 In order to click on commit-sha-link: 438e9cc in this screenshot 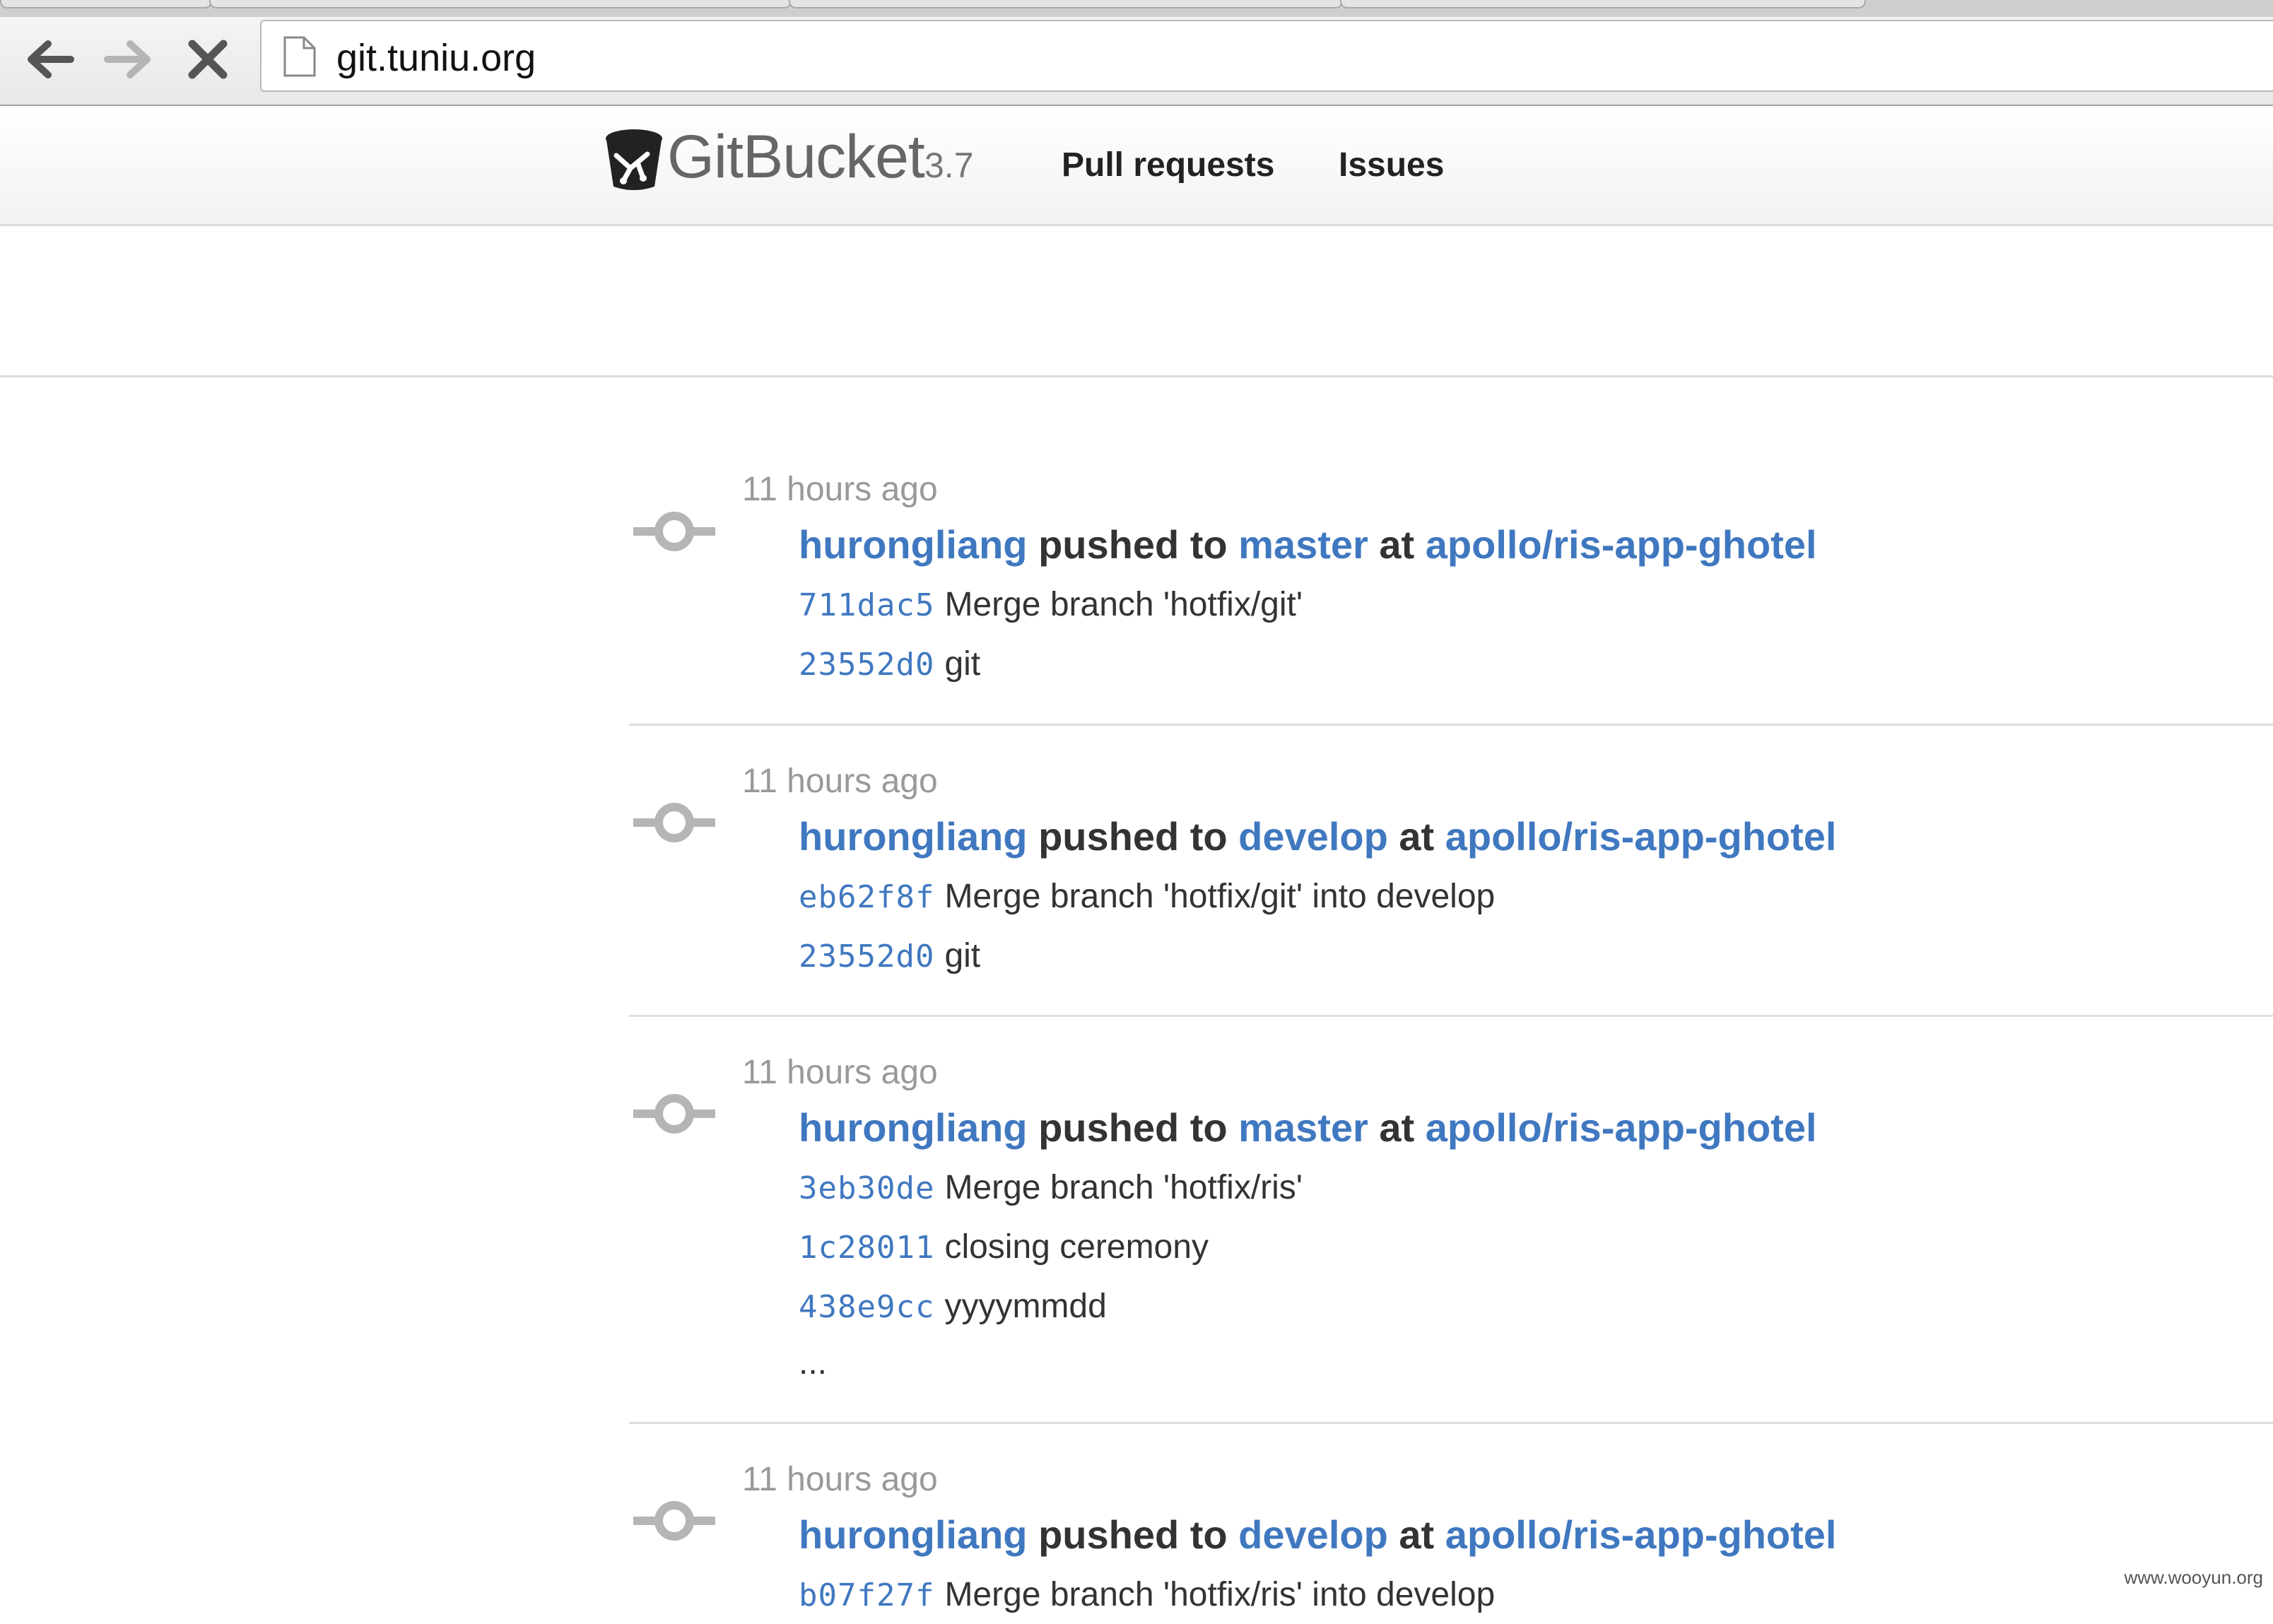, I will do `click(866, 1307)`.